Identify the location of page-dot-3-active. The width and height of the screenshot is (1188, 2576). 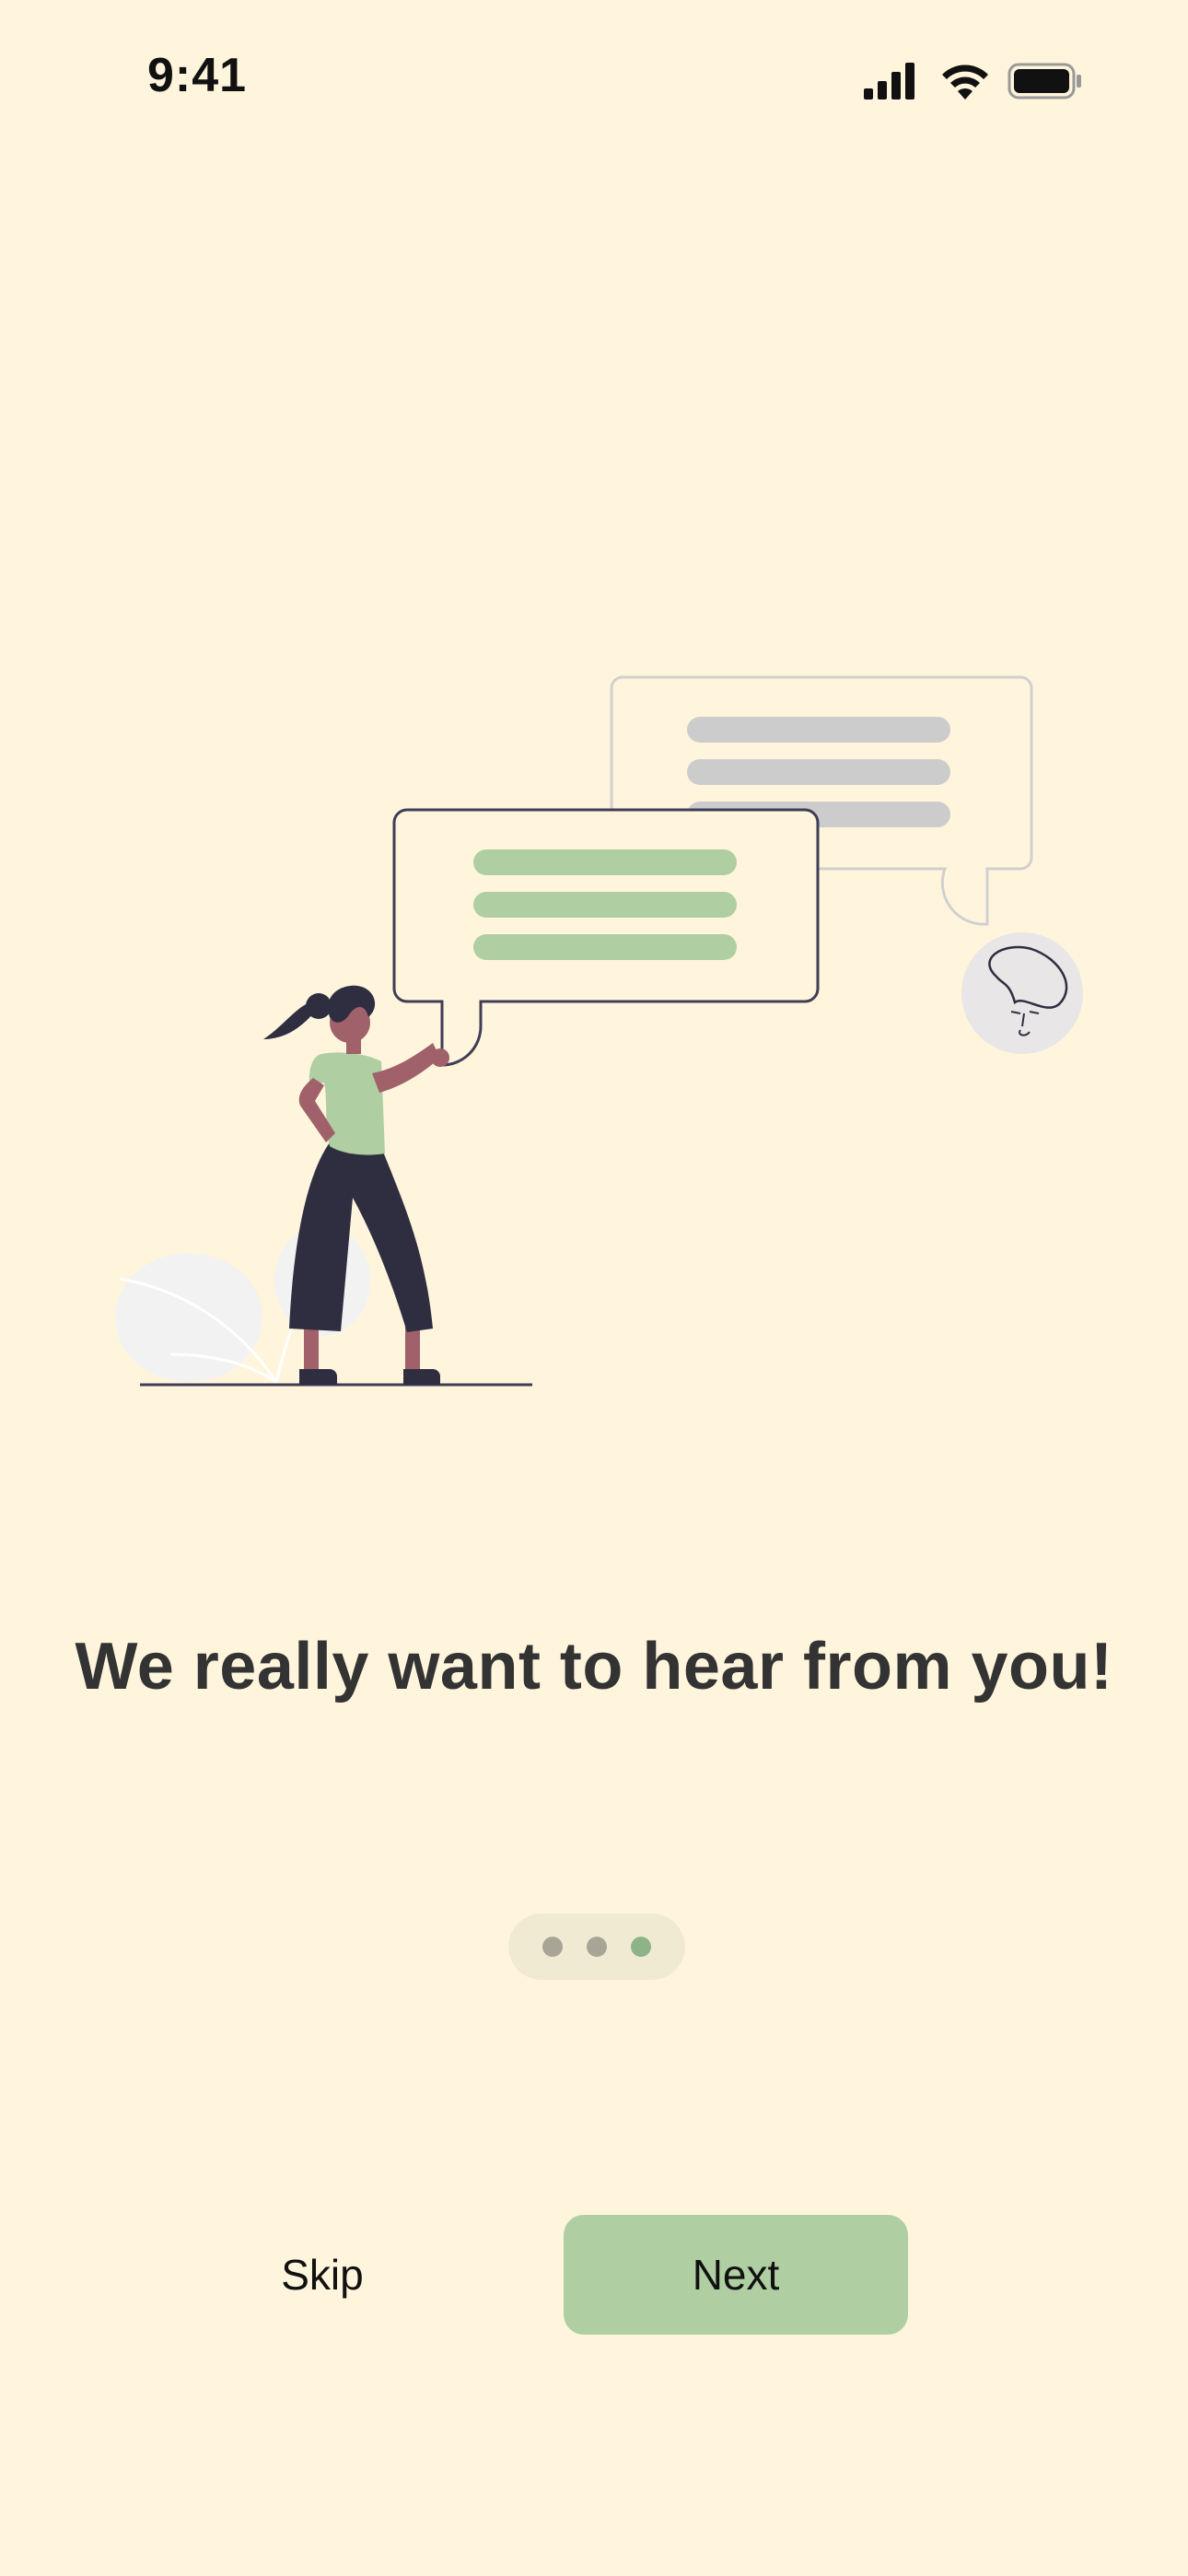
(641, 1947).